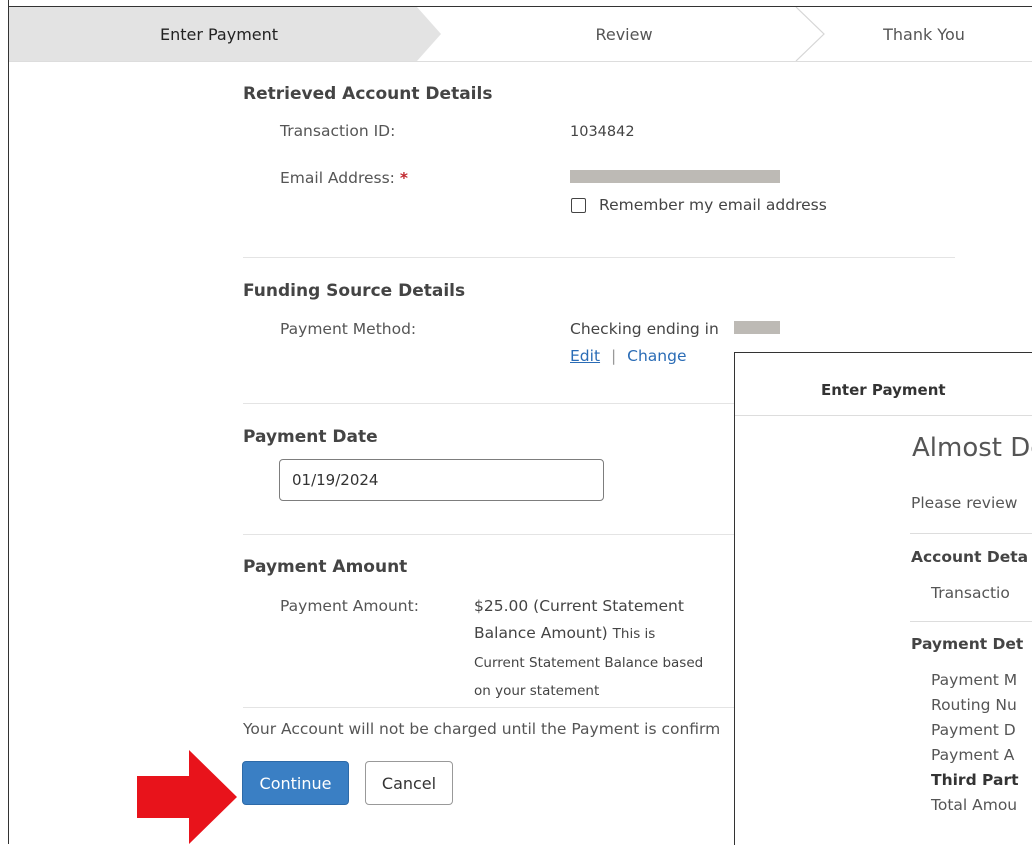 The image size is (1032, 845). I want to click on payment-amount-value-line1: $25.00 (Current Statement, so click(579, 606).